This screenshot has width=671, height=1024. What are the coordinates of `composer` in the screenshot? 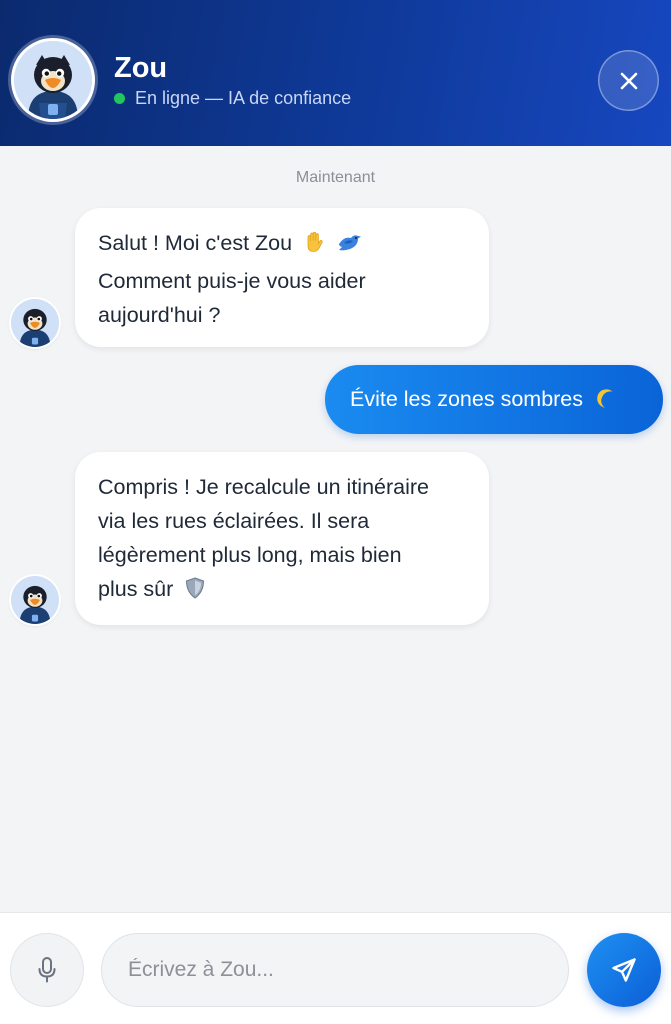 It's located at (335, 968).